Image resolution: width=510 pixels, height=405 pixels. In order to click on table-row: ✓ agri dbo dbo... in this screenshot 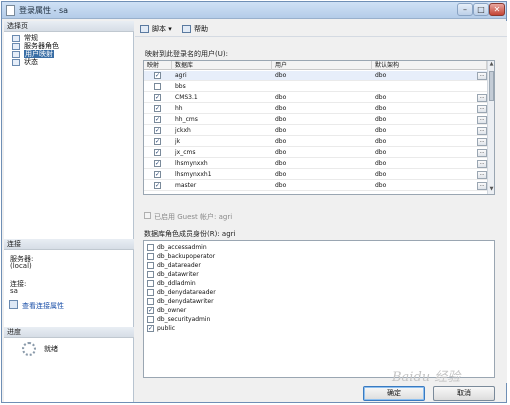, I will do `click(315, 76)`.